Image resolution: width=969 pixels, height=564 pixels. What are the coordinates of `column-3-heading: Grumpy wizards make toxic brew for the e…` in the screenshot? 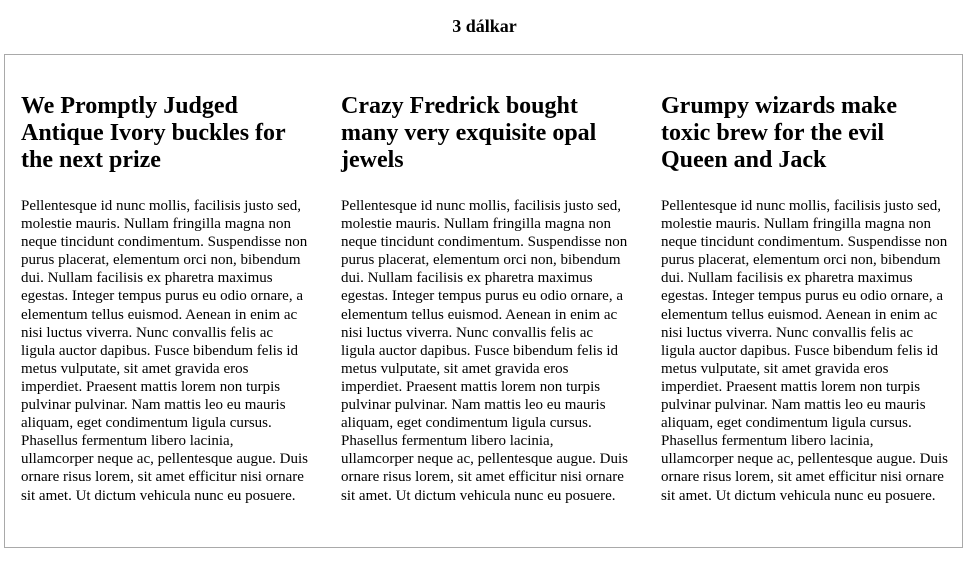 It's located at (779, 133).